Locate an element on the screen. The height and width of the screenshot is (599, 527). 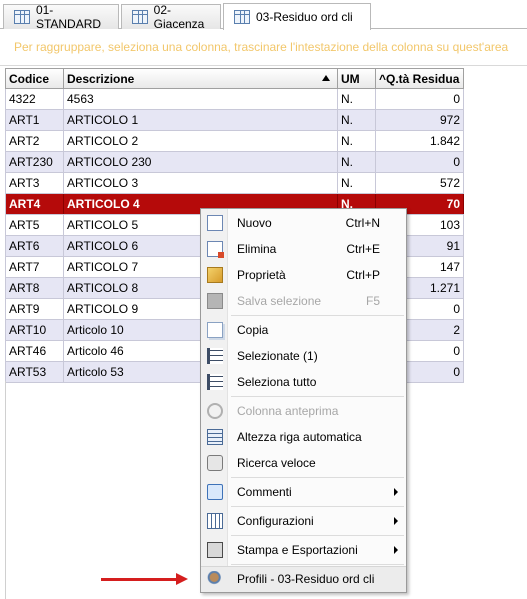
menu-item-label: Nuovo is located at coordinates (254, 223).